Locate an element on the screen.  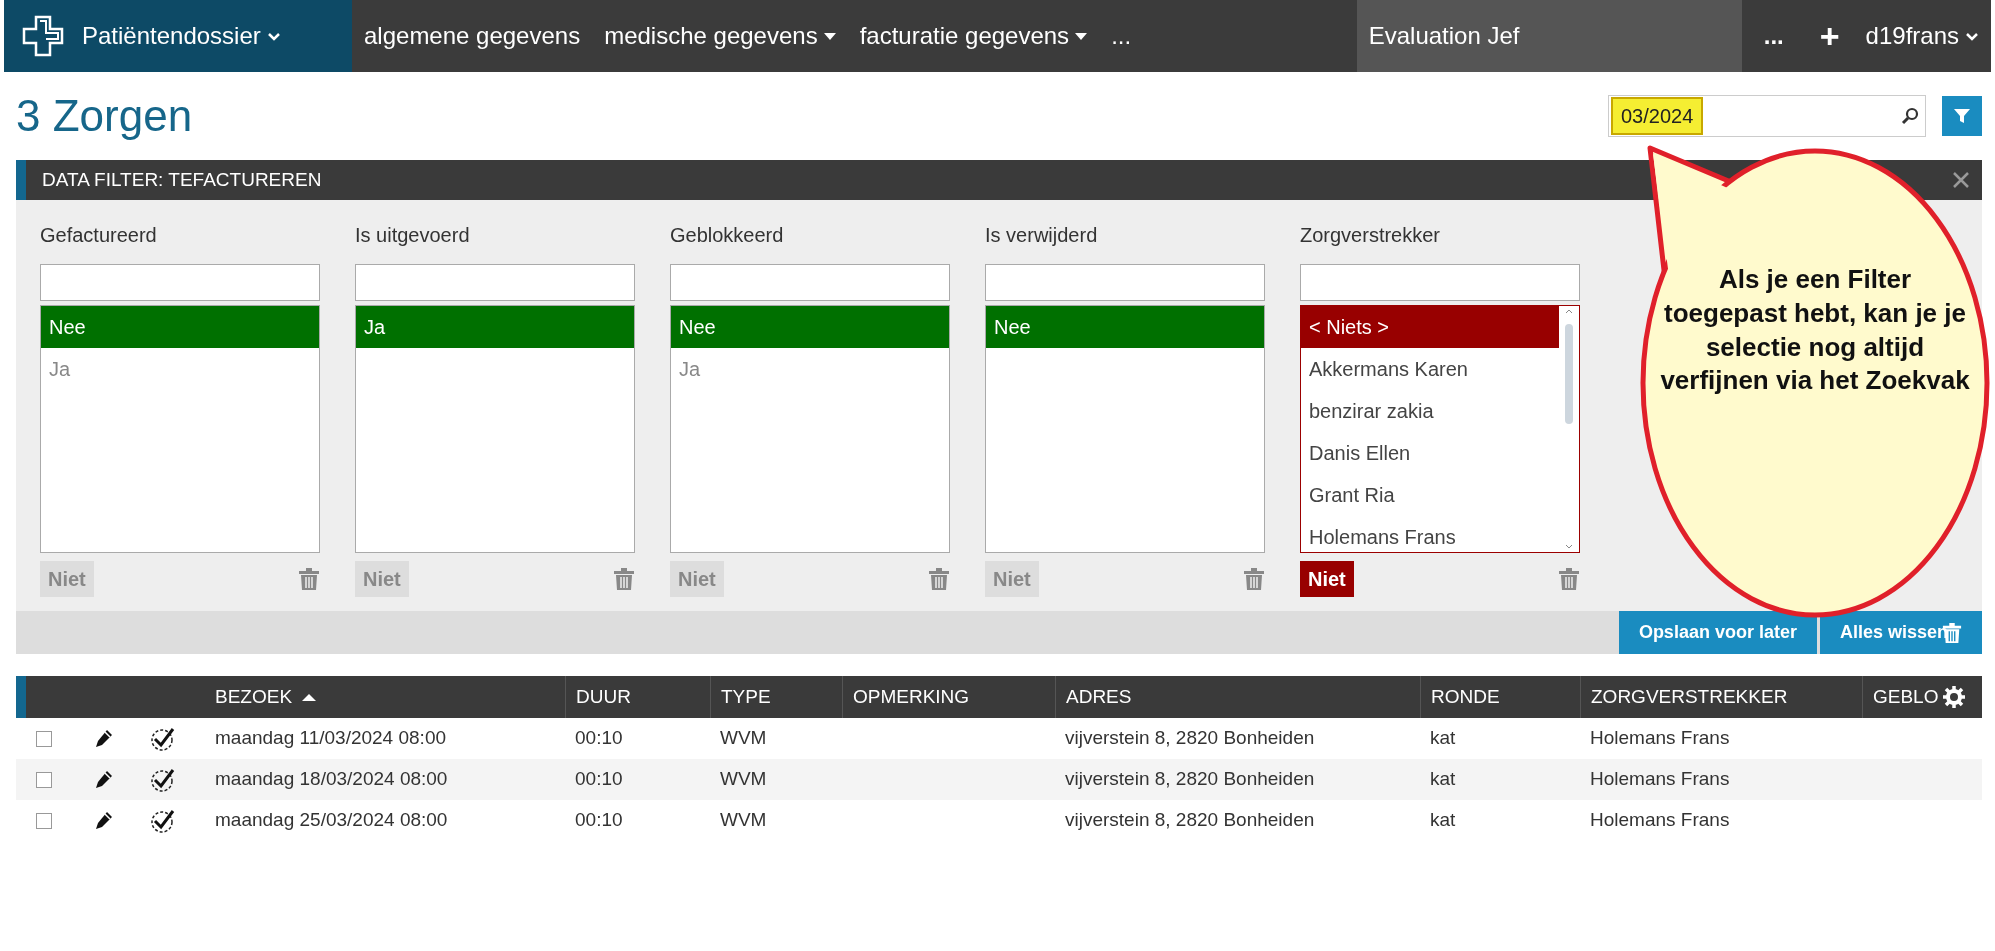
callout-text: Als je een Filter toegepast hebt, kan je je selectie nog altijd verfijnen via het Zoekvak is located at coordinates (1815, 330).